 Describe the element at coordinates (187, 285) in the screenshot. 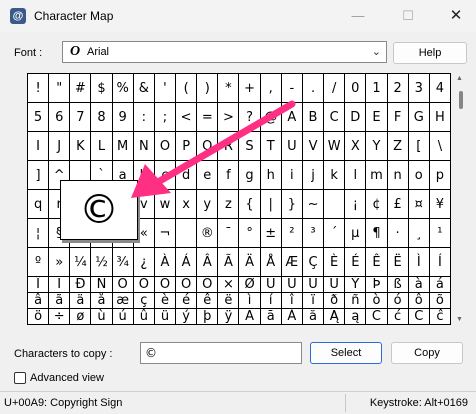

I see `character-cell: Õ` at that location.